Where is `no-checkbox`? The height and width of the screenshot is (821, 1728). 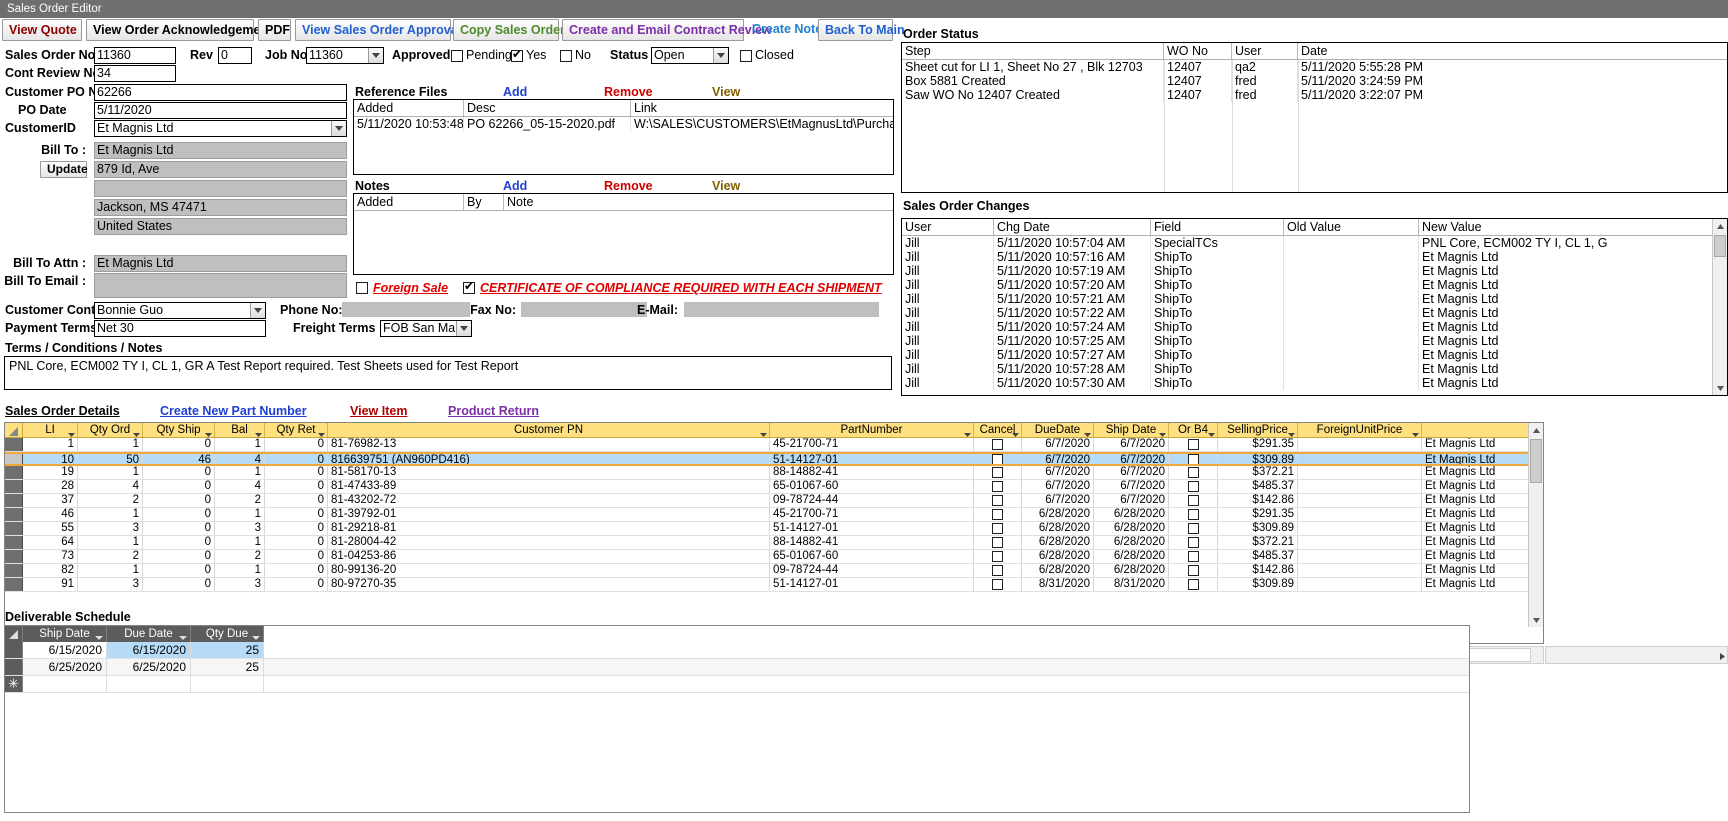 no-checkbox is located at coordinates (566, 56).